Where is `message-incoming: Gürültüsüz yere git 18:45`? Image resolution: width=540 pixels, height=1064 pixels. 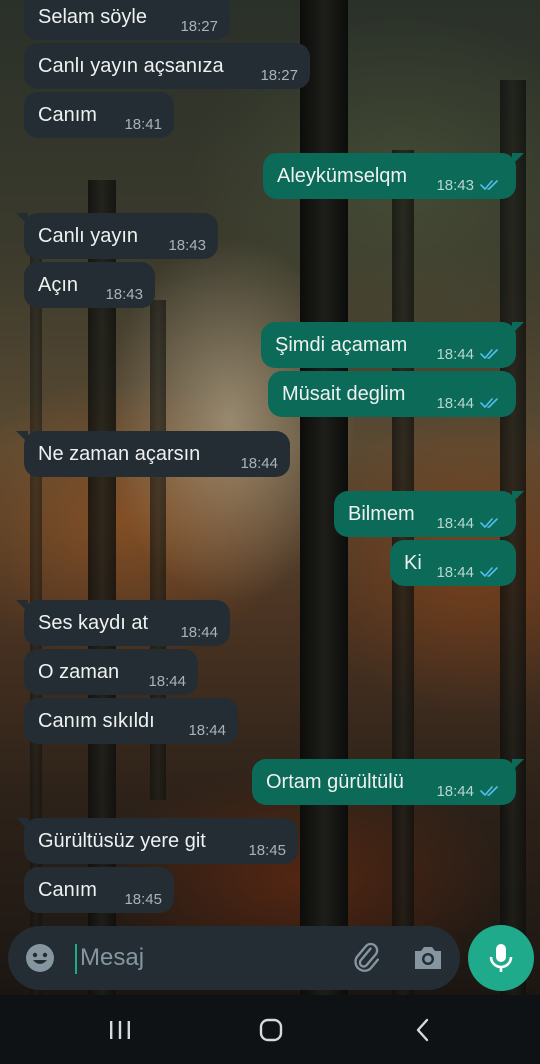 message-incoming: Gürültüsüz yere git 18:45 is located at coordinates (157, 841).